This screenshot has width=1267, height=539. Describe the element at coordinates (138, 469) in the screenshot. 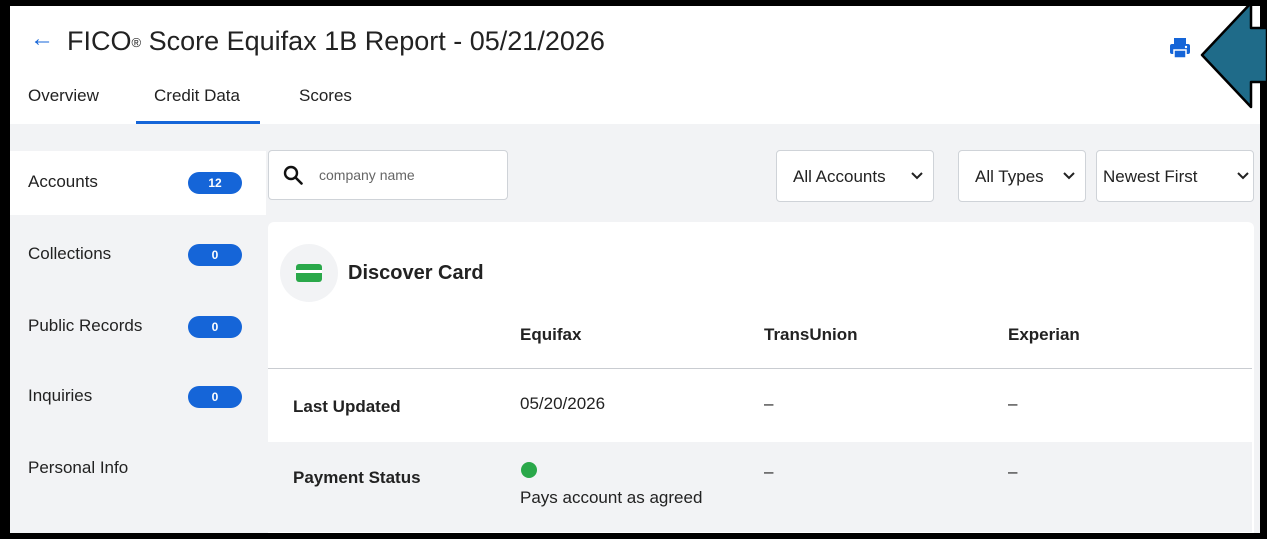

I see `sidebar-item-personal-info: Personal Info` at that location.